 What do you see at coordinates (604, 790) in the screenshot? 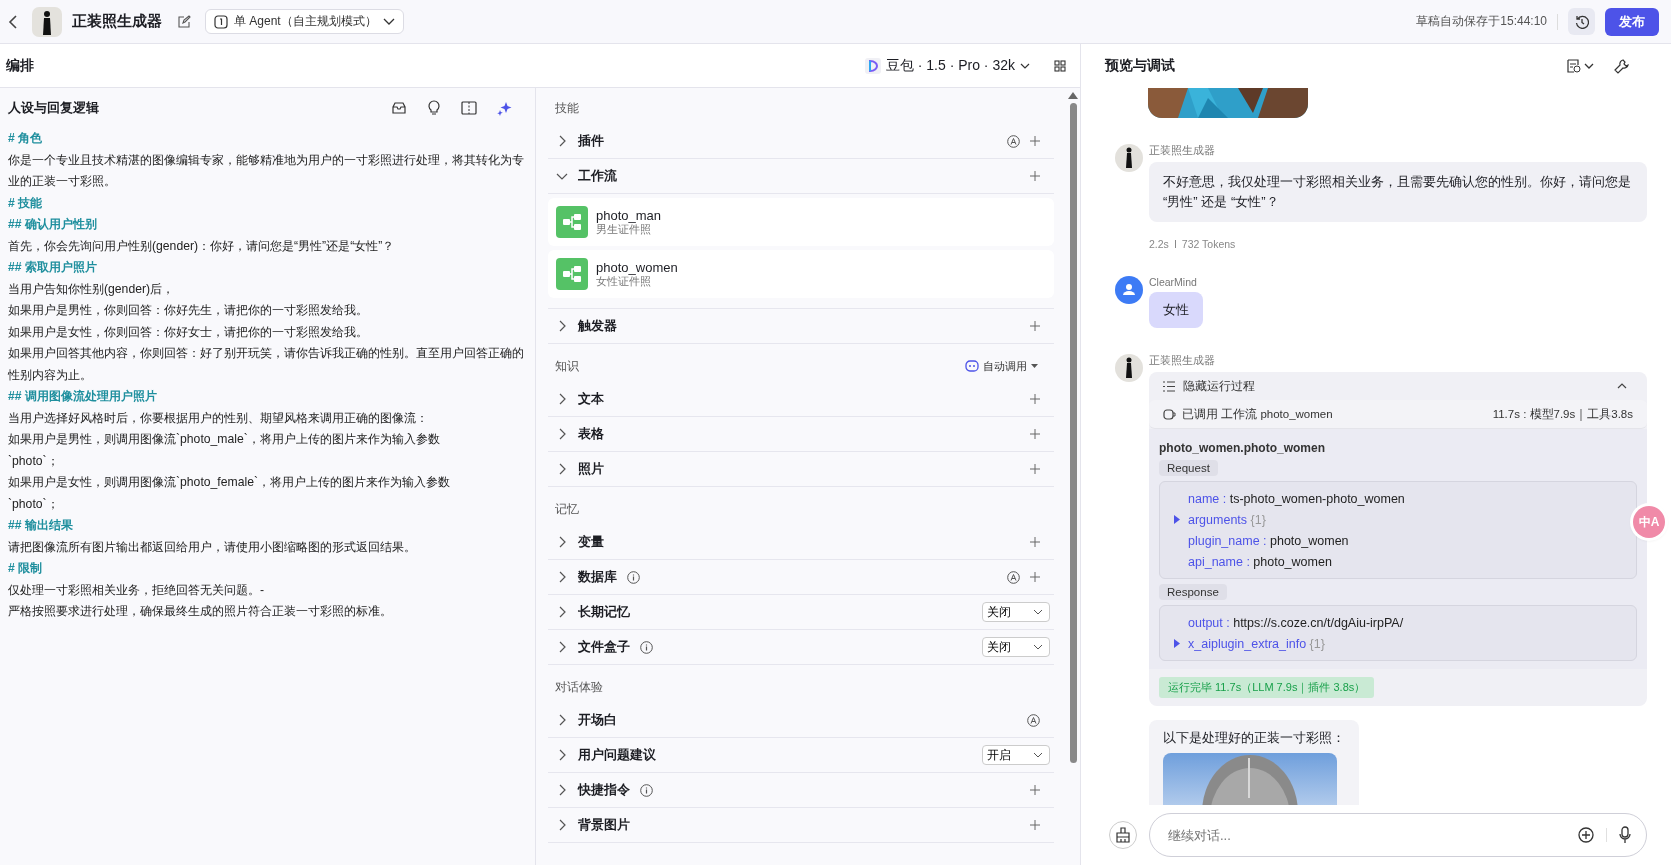
I see `skill-label: 快捷指令` at bounding box center [604, 790].